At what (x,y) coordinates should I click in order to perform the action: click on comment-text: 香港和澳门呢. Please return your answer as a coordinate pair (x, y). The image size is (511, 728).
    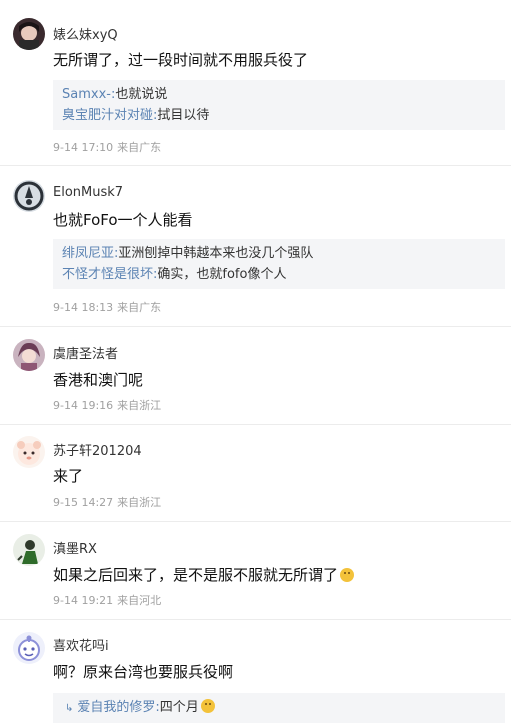
    Looking at the image, I should click on (98, 380).